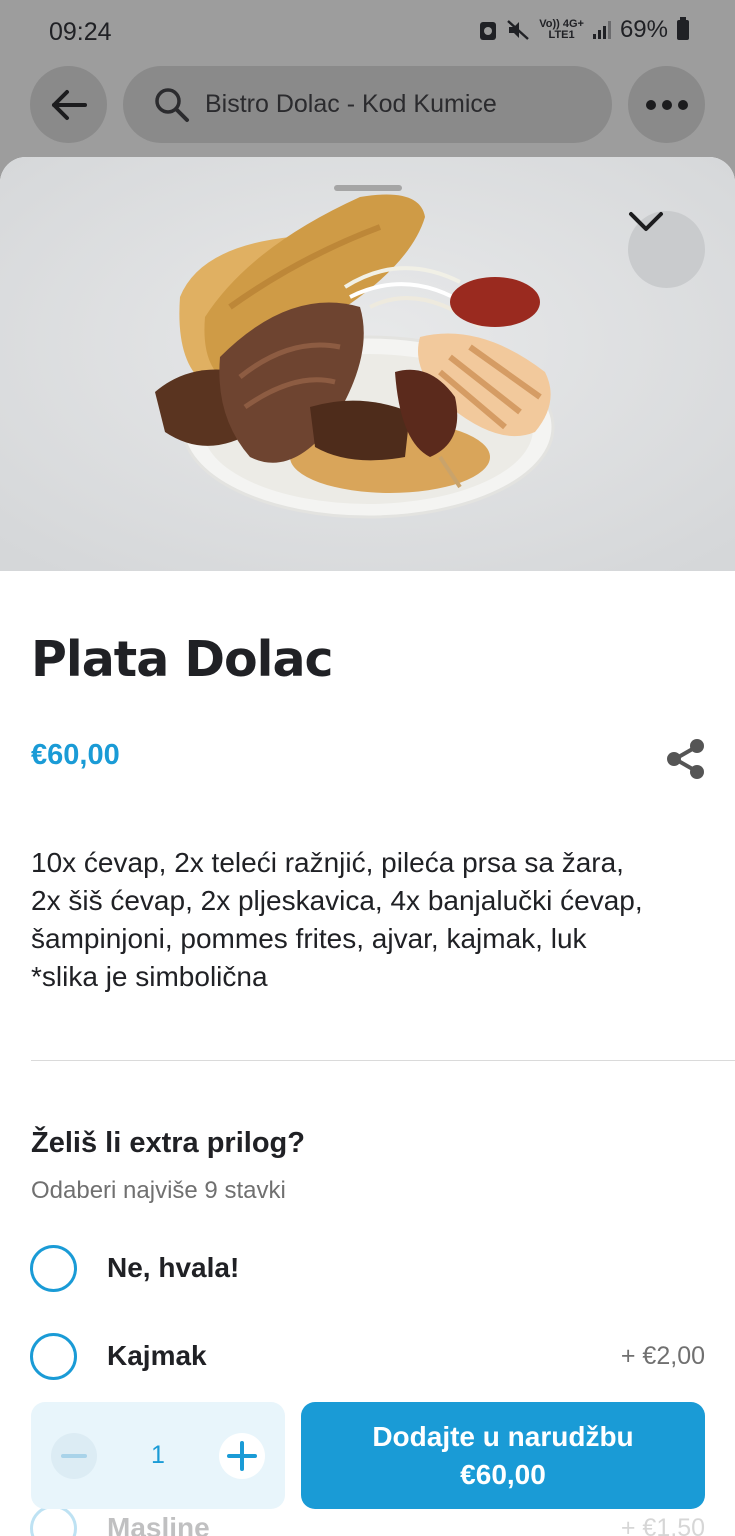 Image resolution: width=735 pixels, height=1536 pixels. I want to click on quantity-value: 1, so click(158, 1455).